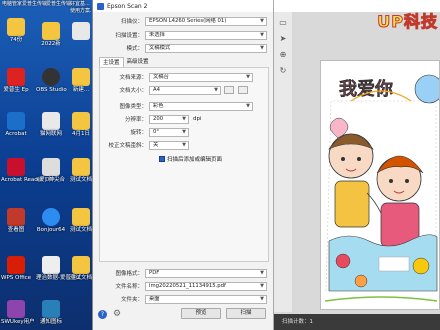 Image resolution: width=440 pixels, height=330 pixels. I want to click on source-value: 文稿台, so click(161, 76).